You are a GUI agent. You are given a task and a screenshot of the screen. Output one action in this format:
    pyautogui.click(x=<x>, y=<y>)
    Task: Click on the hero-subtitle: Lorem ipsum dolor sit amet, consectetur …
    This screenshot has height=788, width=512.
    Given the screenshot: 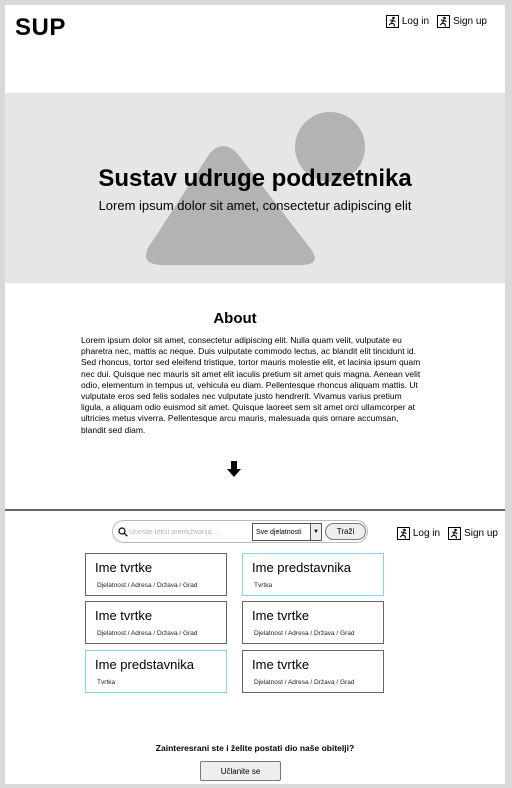 What is the action you would take?
    pyautogui.click(x=255, y=205)
    